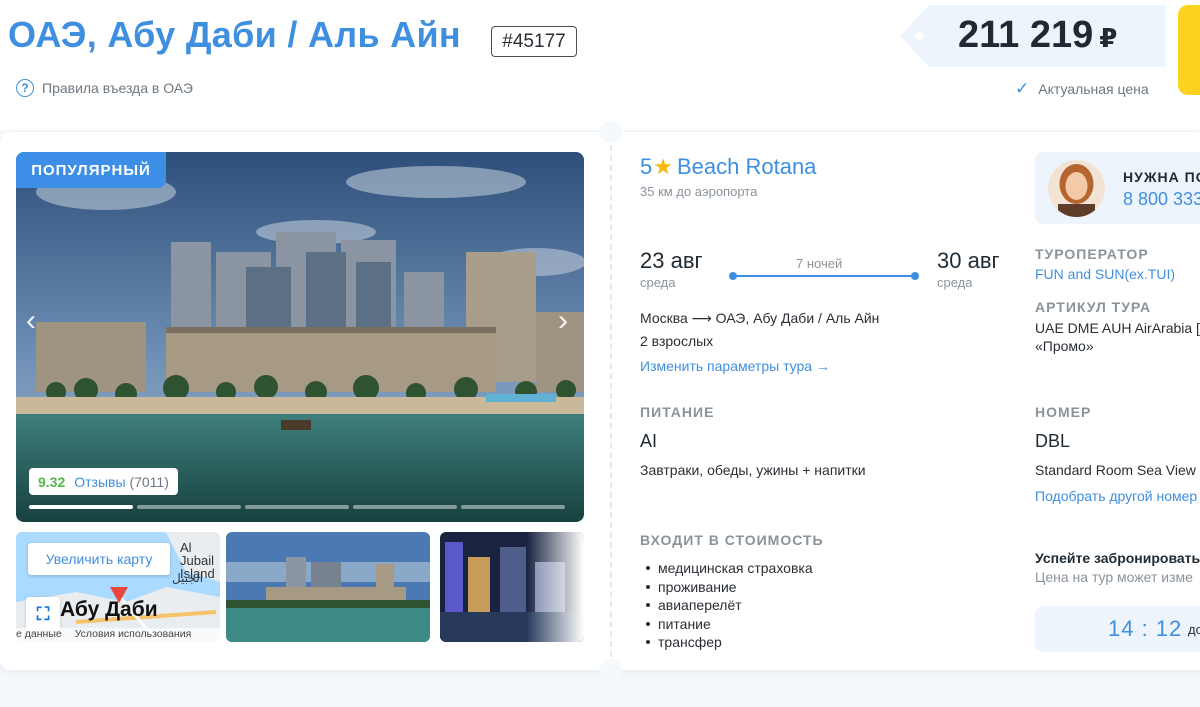 The width and height of the screenshot is (1200, 707). What do you see at coordinates (699, 191) in the screenshot?
I see `airport-distance: 35 км до аэропорта` at bounding box center [699, 191].